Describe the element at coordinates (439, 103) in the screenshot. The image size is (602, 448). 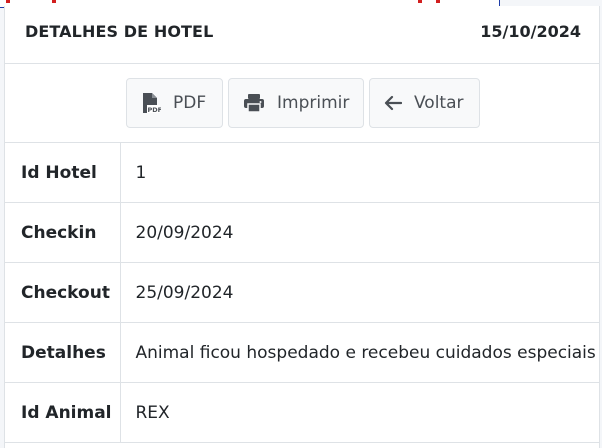
I see `back-button-label: Voltar` at that location.